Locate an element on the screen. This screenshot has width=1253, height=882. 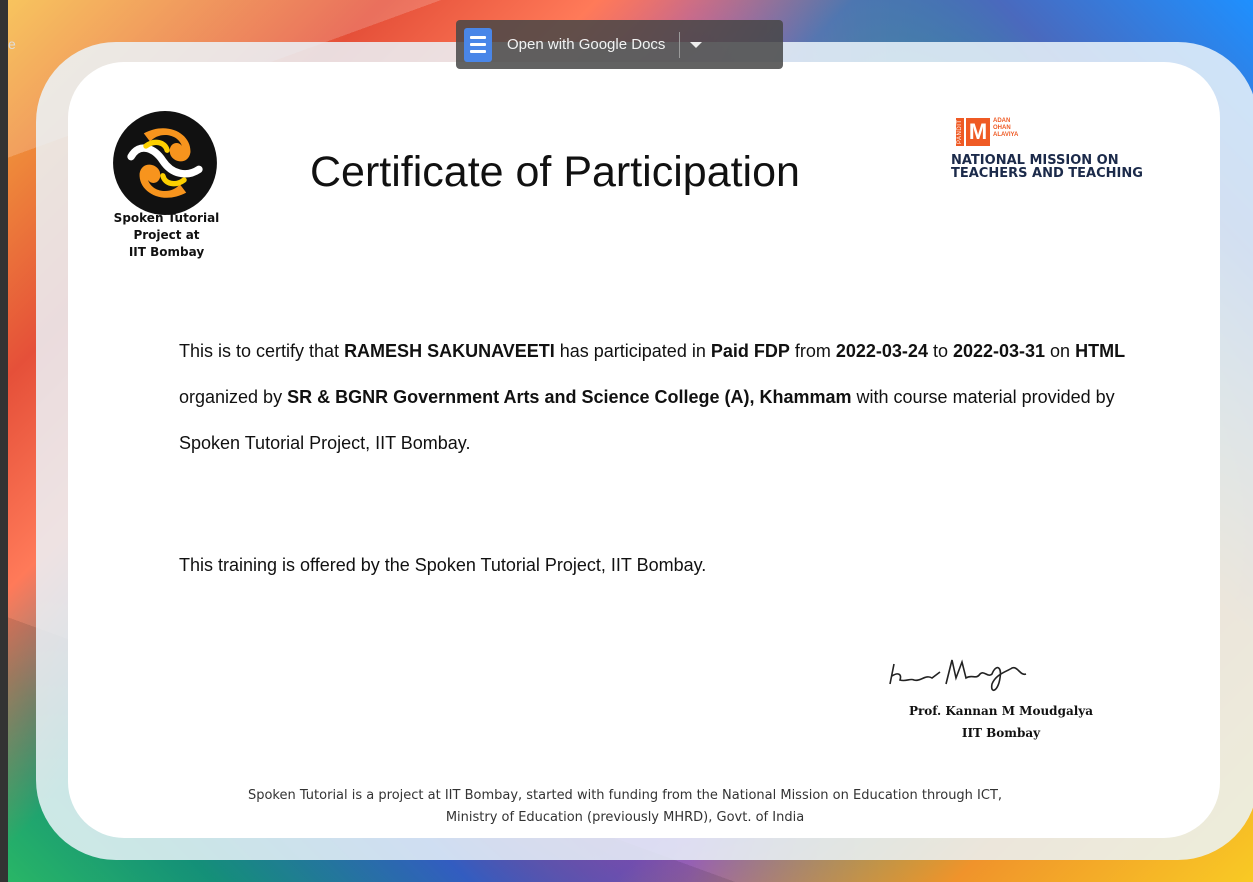
signature-image is located at coordinates (958, 675).